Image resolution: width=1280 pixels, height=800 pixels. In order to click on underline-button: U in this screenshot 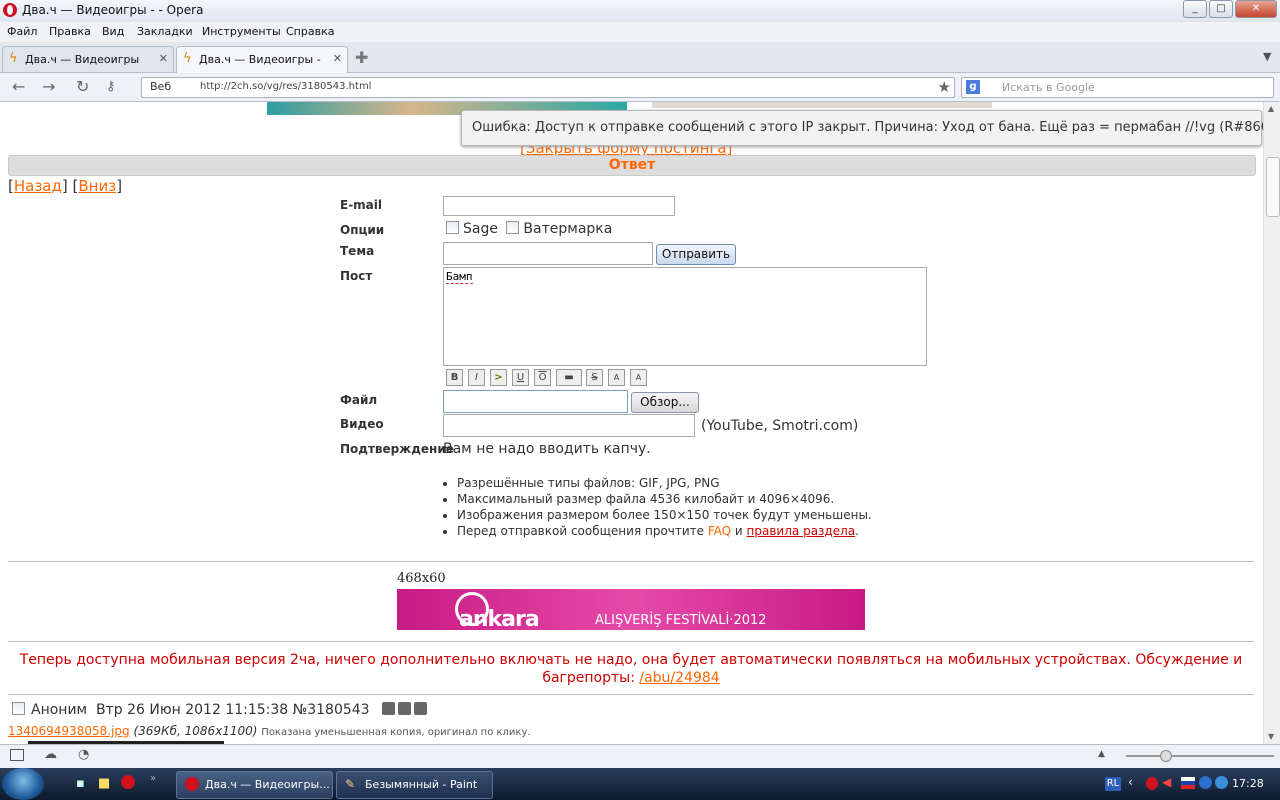, I will do `click(520, 377)`.